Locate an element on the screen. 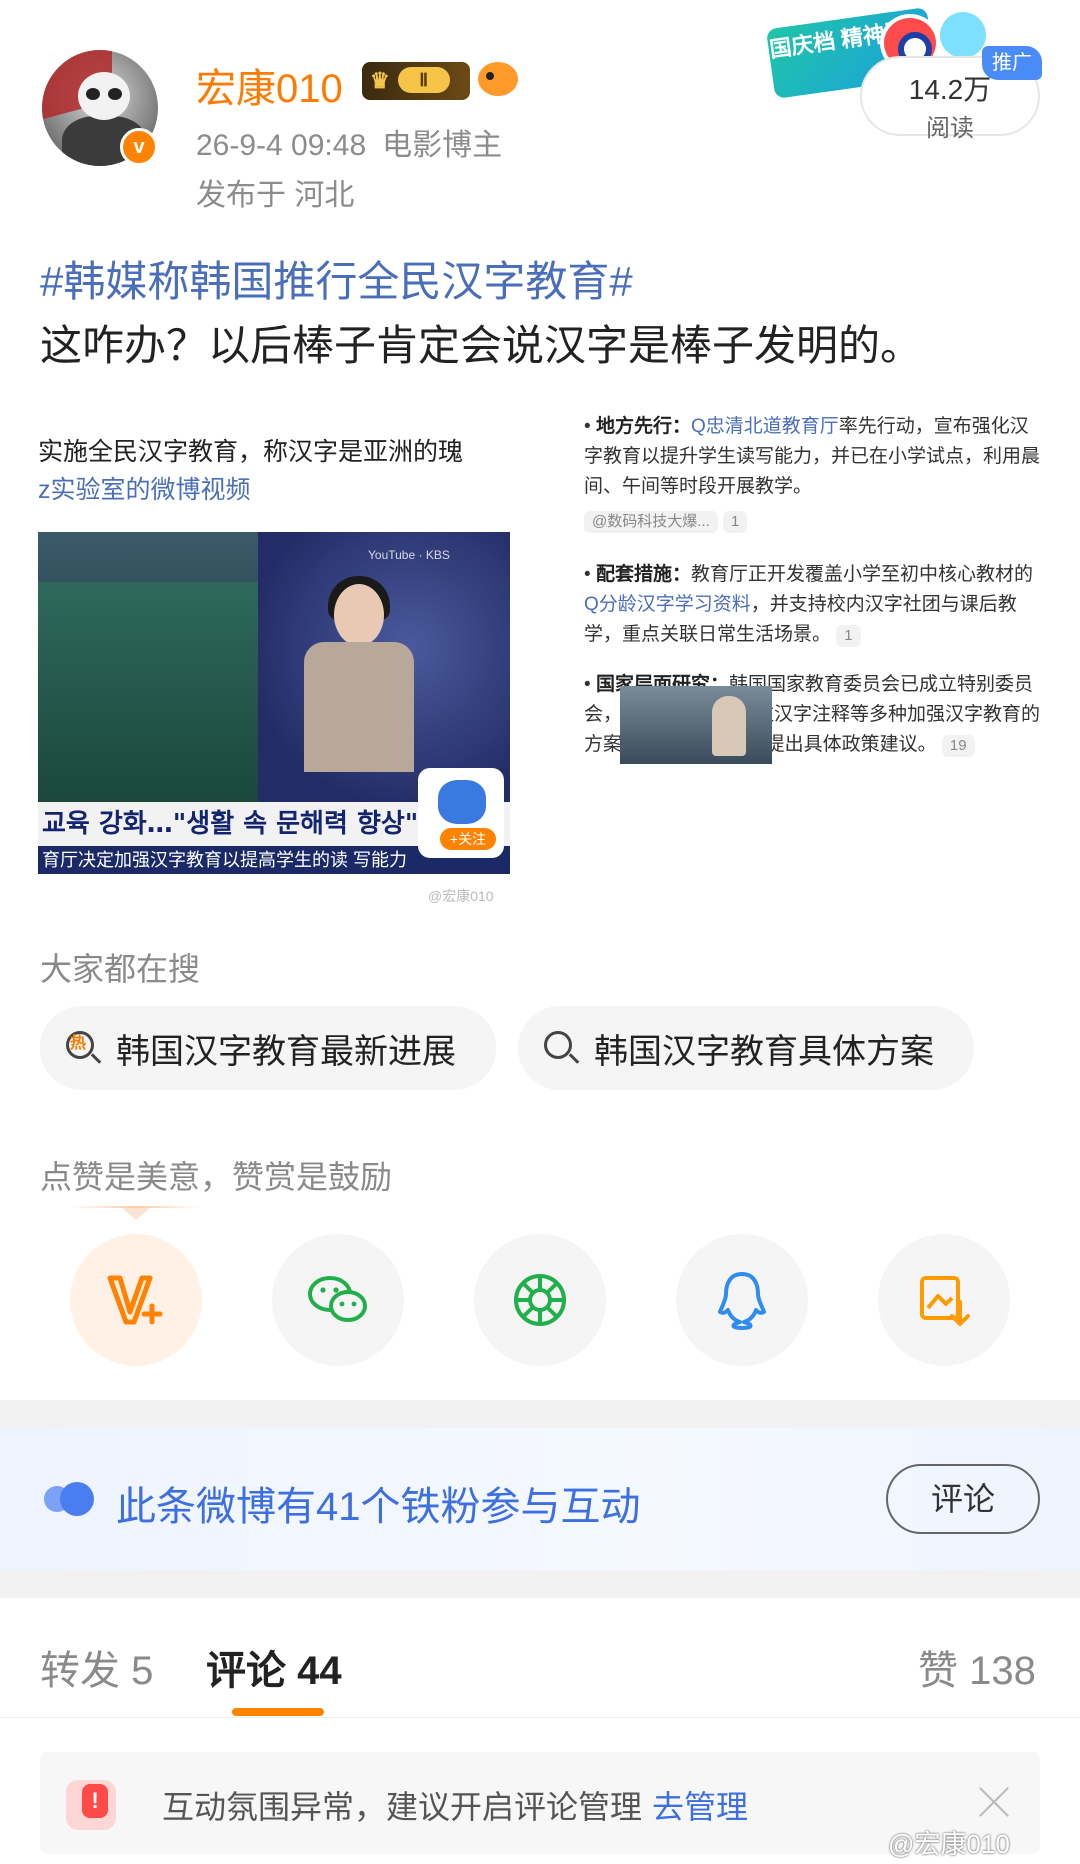  mascot-icon is located at coordinates (963, 35).